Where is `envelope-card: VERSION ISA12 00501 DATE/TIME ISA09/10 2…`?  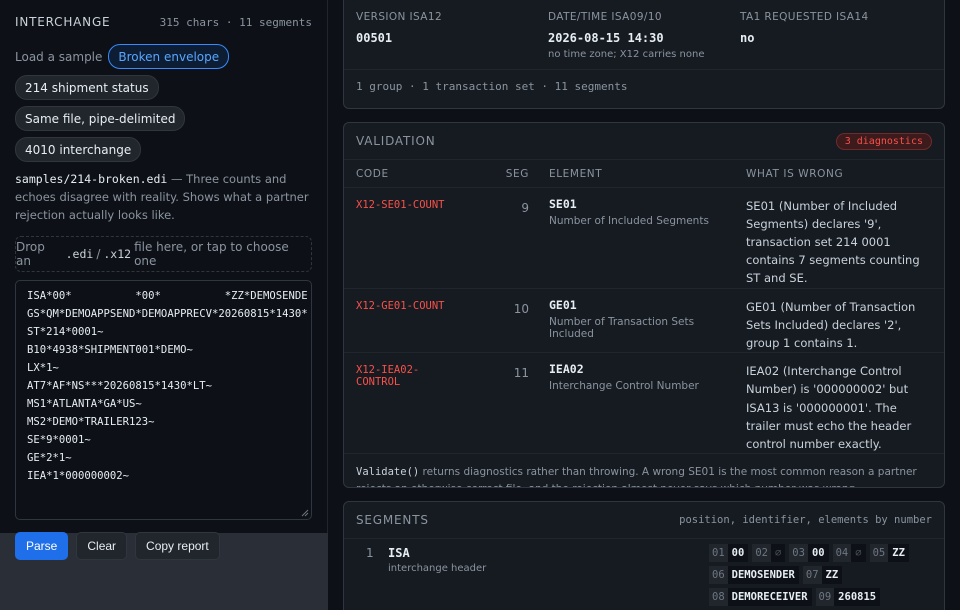 envelope-card: VERSION ISA12 00501 DATE/TIME ISA09/10 2… is located at coordinates (644, 54).